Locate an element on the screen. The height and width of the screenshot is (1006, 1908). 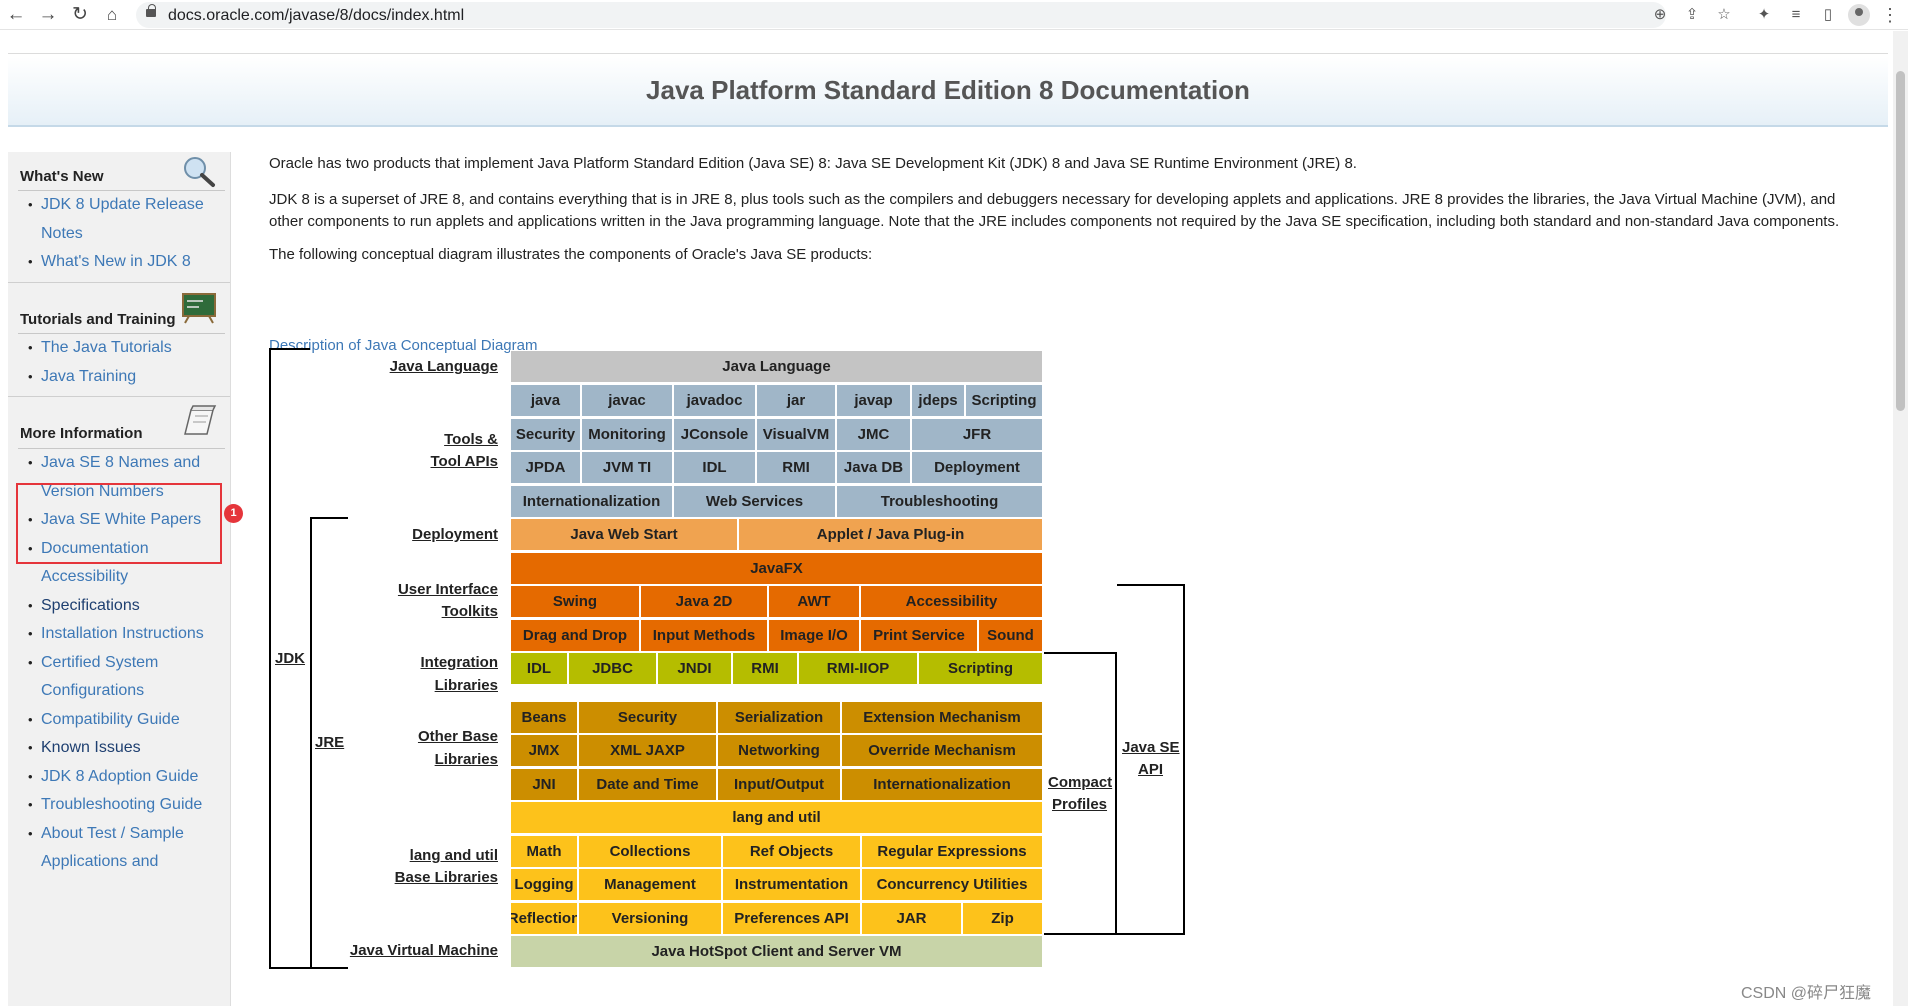
diagram-cell-other3-0: JNI is located at coordinates (544, 784).